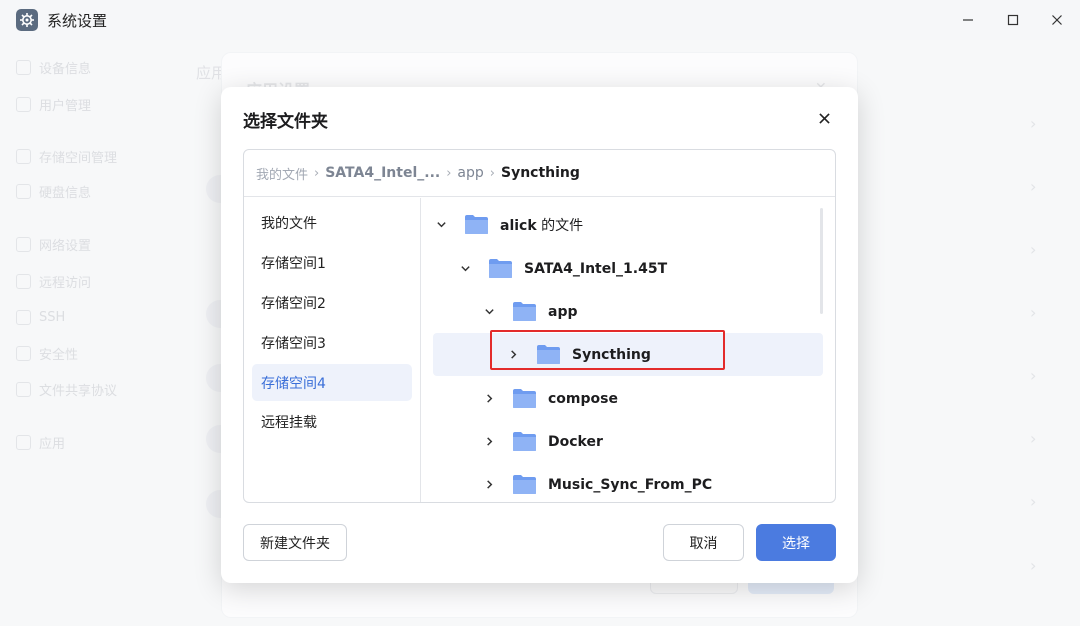 This screenshot has width=1080, height=626. I want to click on title-bar: 系统设置, so click(540, 20).